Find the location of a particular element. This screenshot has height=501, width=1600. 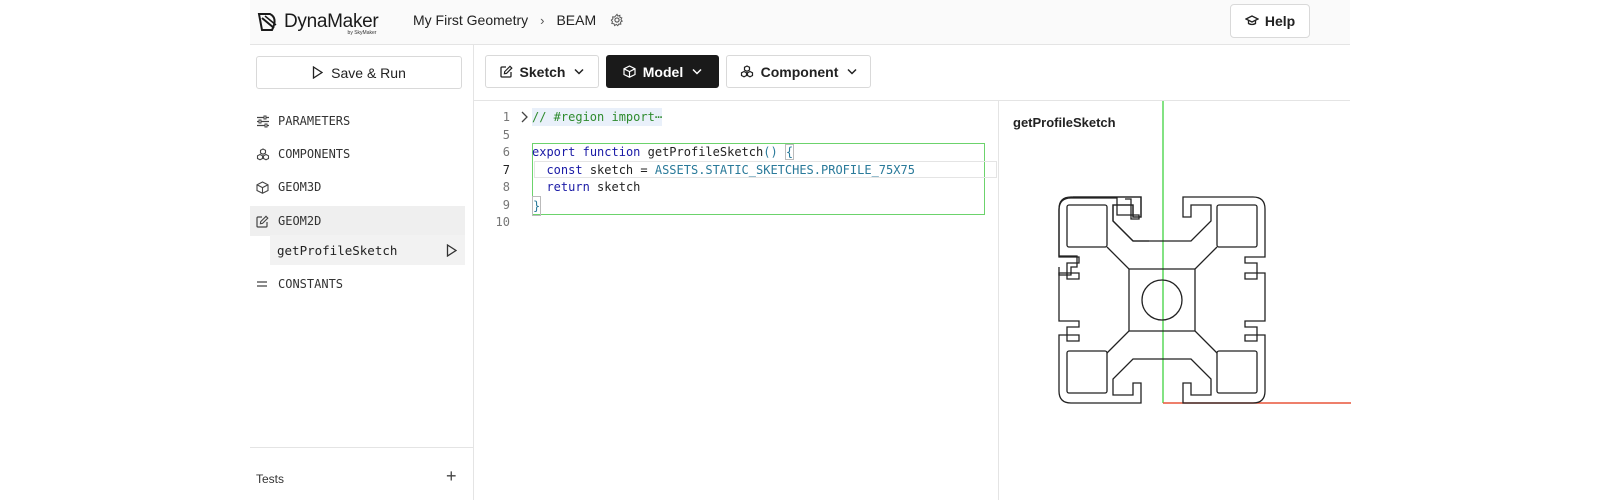

code-line: 1 // #region import⋯ is located at coordinates (735, 117).